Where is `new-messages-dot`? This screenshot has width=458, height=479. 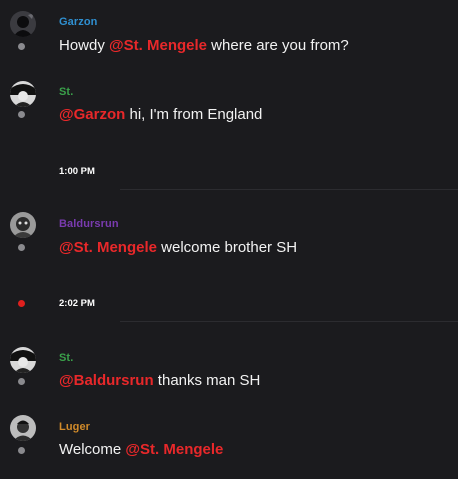
new-messages-dot is located at coordinates (21, 303).